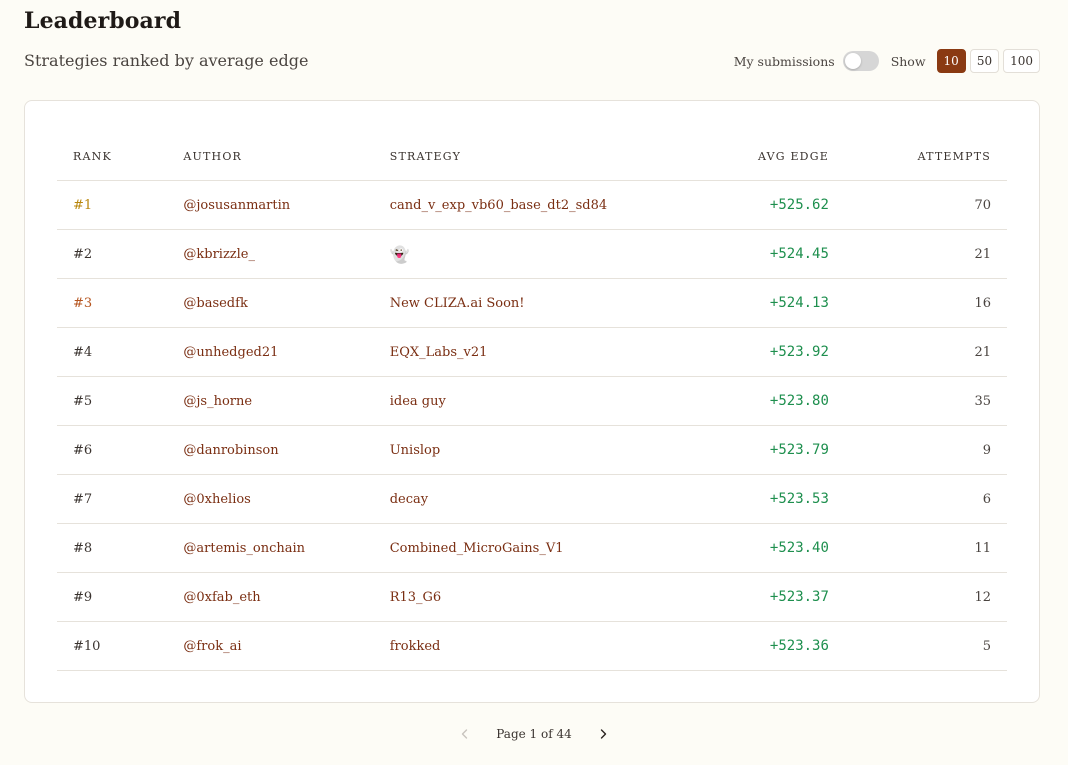 The image size is (1068, 765). Describe the element at coordinates (917, 450) in the screenshot. I see `attempts-count: 9` at that location.